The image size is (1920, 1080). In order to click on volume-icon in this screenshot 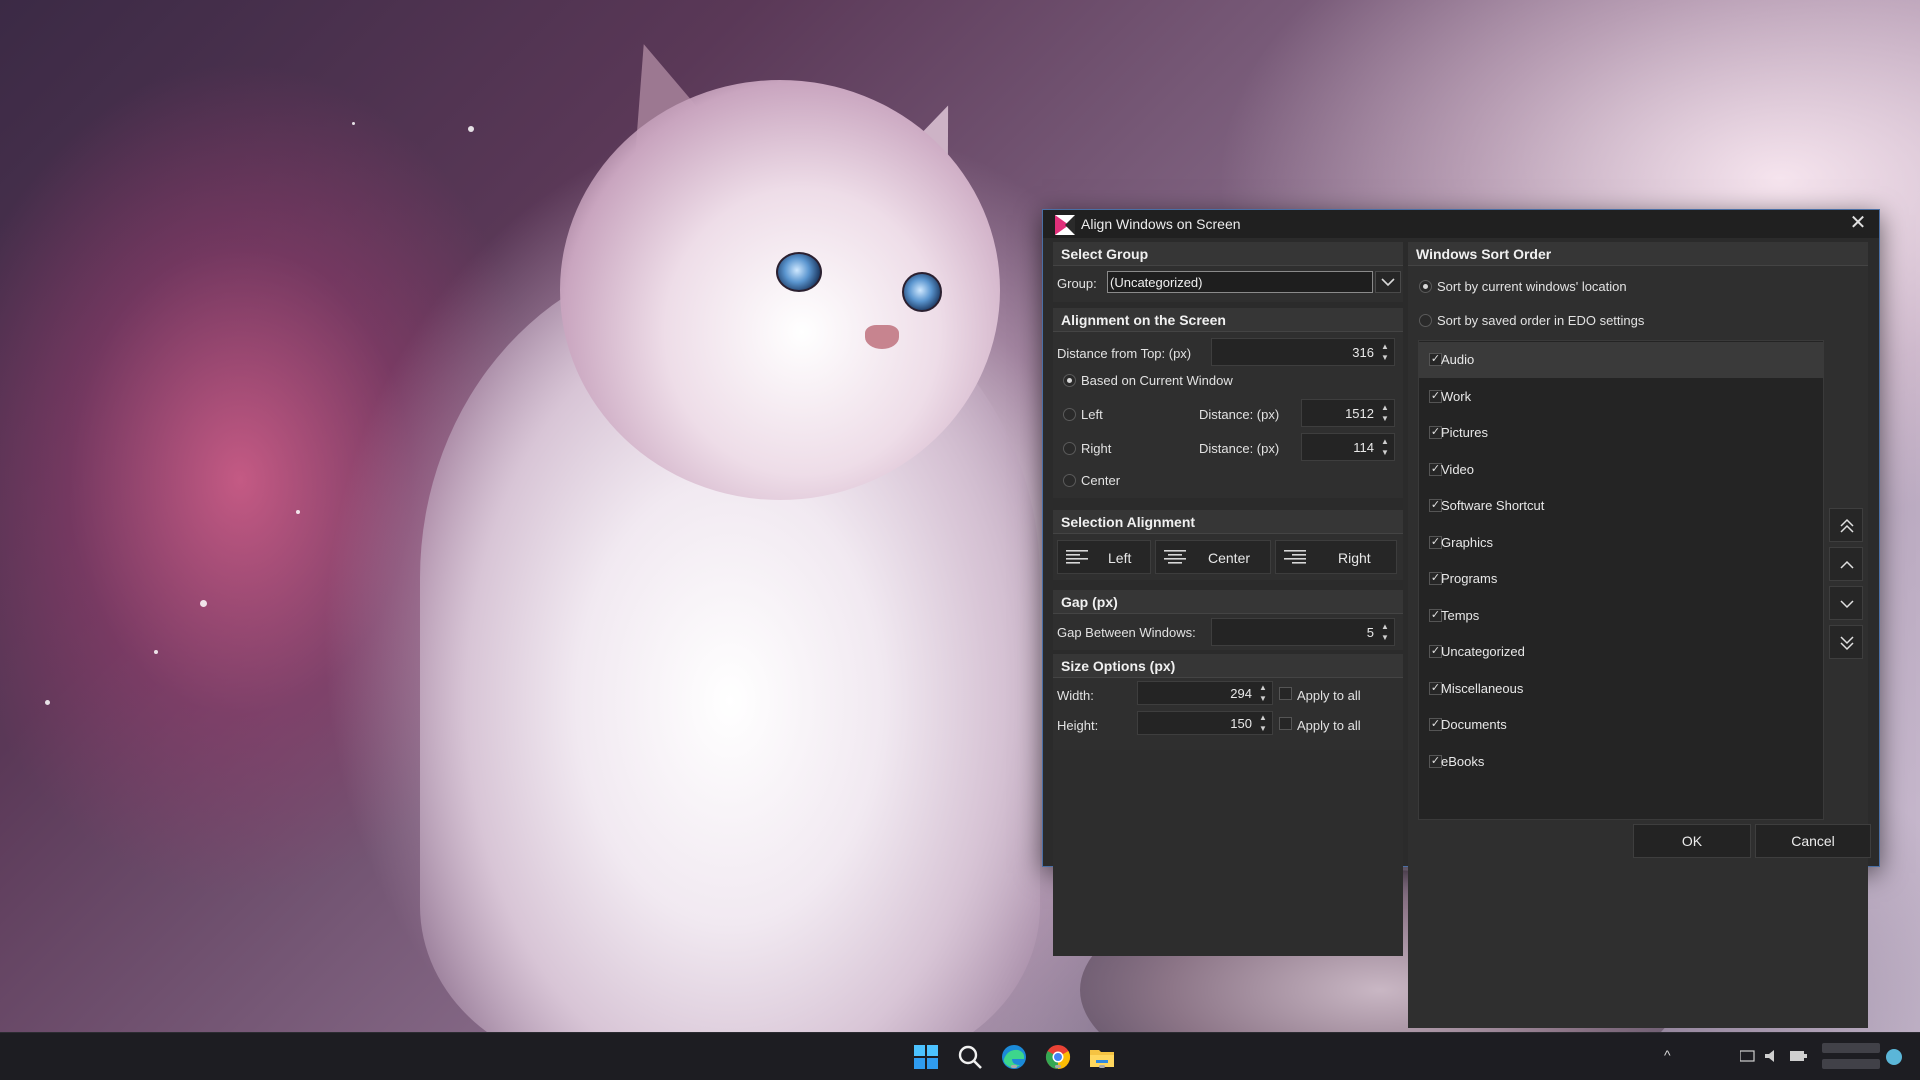, I will do `click(1772, 1056)`.